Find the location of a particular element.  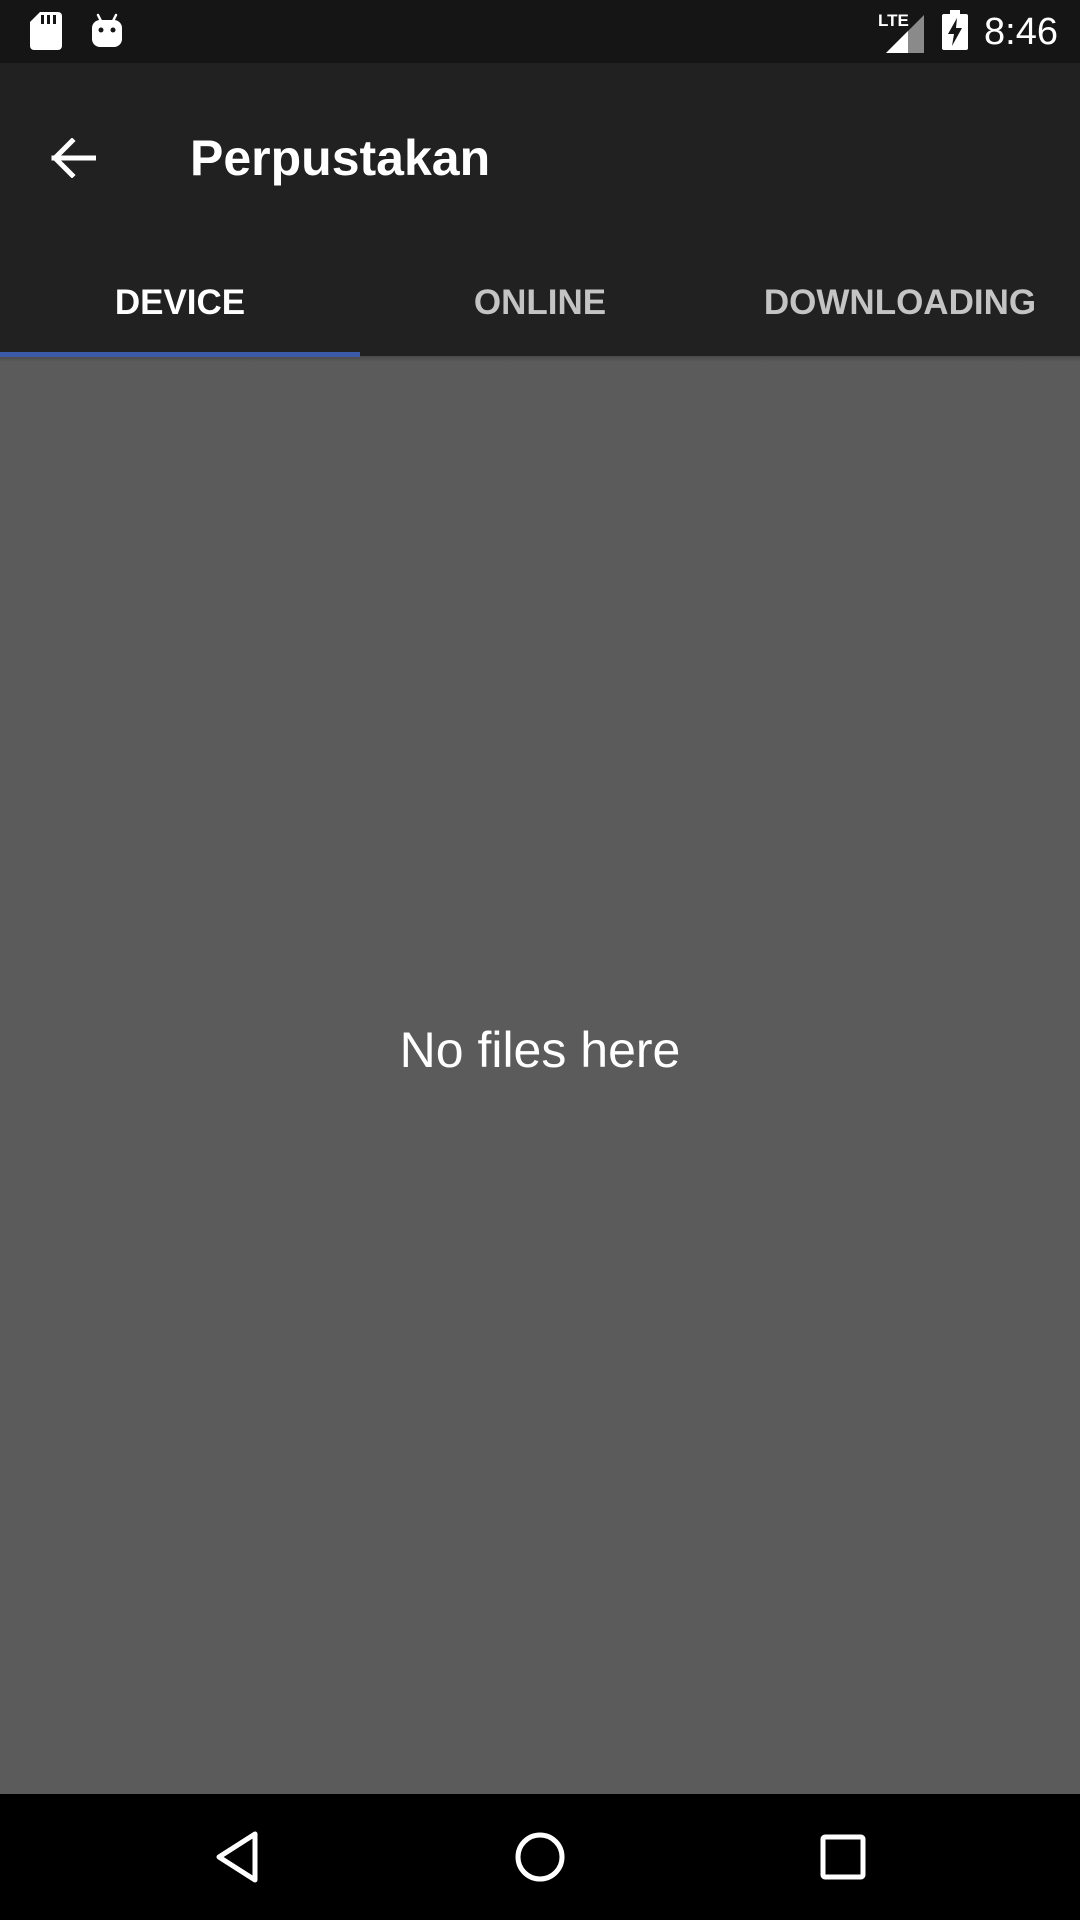

back-triangle-icon is located at coordinates (237, 1857).